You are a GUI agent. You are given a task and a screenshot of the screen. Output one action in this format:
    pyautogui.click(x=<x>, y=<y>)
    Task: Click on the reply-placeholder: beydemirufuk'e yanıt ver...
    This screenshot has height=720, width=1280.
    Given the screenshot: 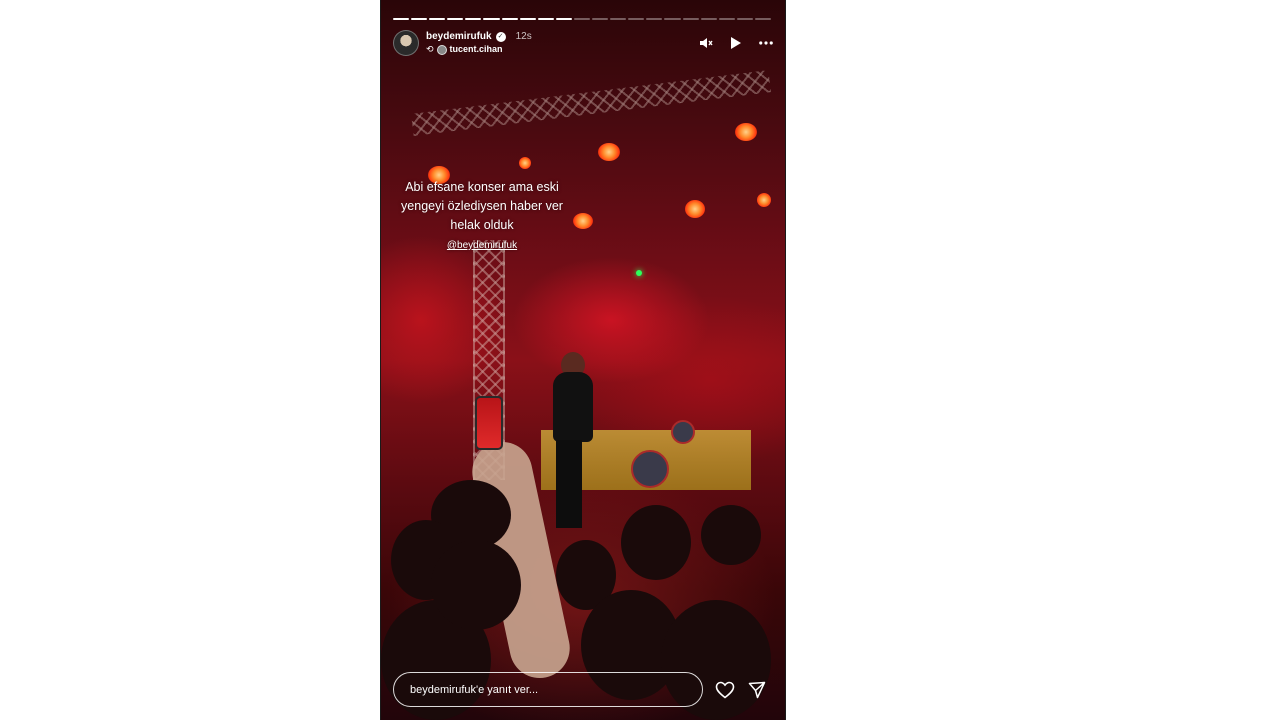 What is the action you would take?
    pyautogui.click(x=474, y=689)
    